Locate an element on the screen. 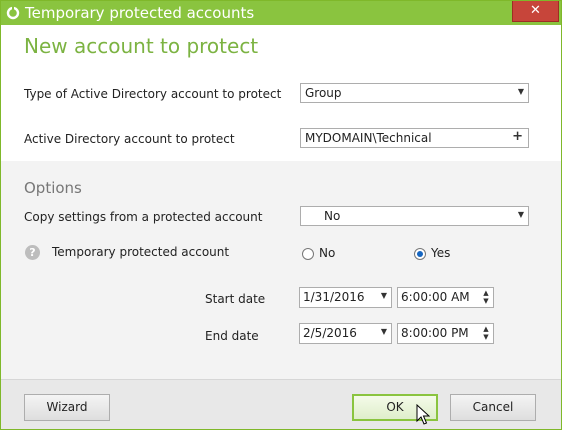 The width and height of the screenshot is (562, 430). options-title: Options is located at coordinates (53, 188).